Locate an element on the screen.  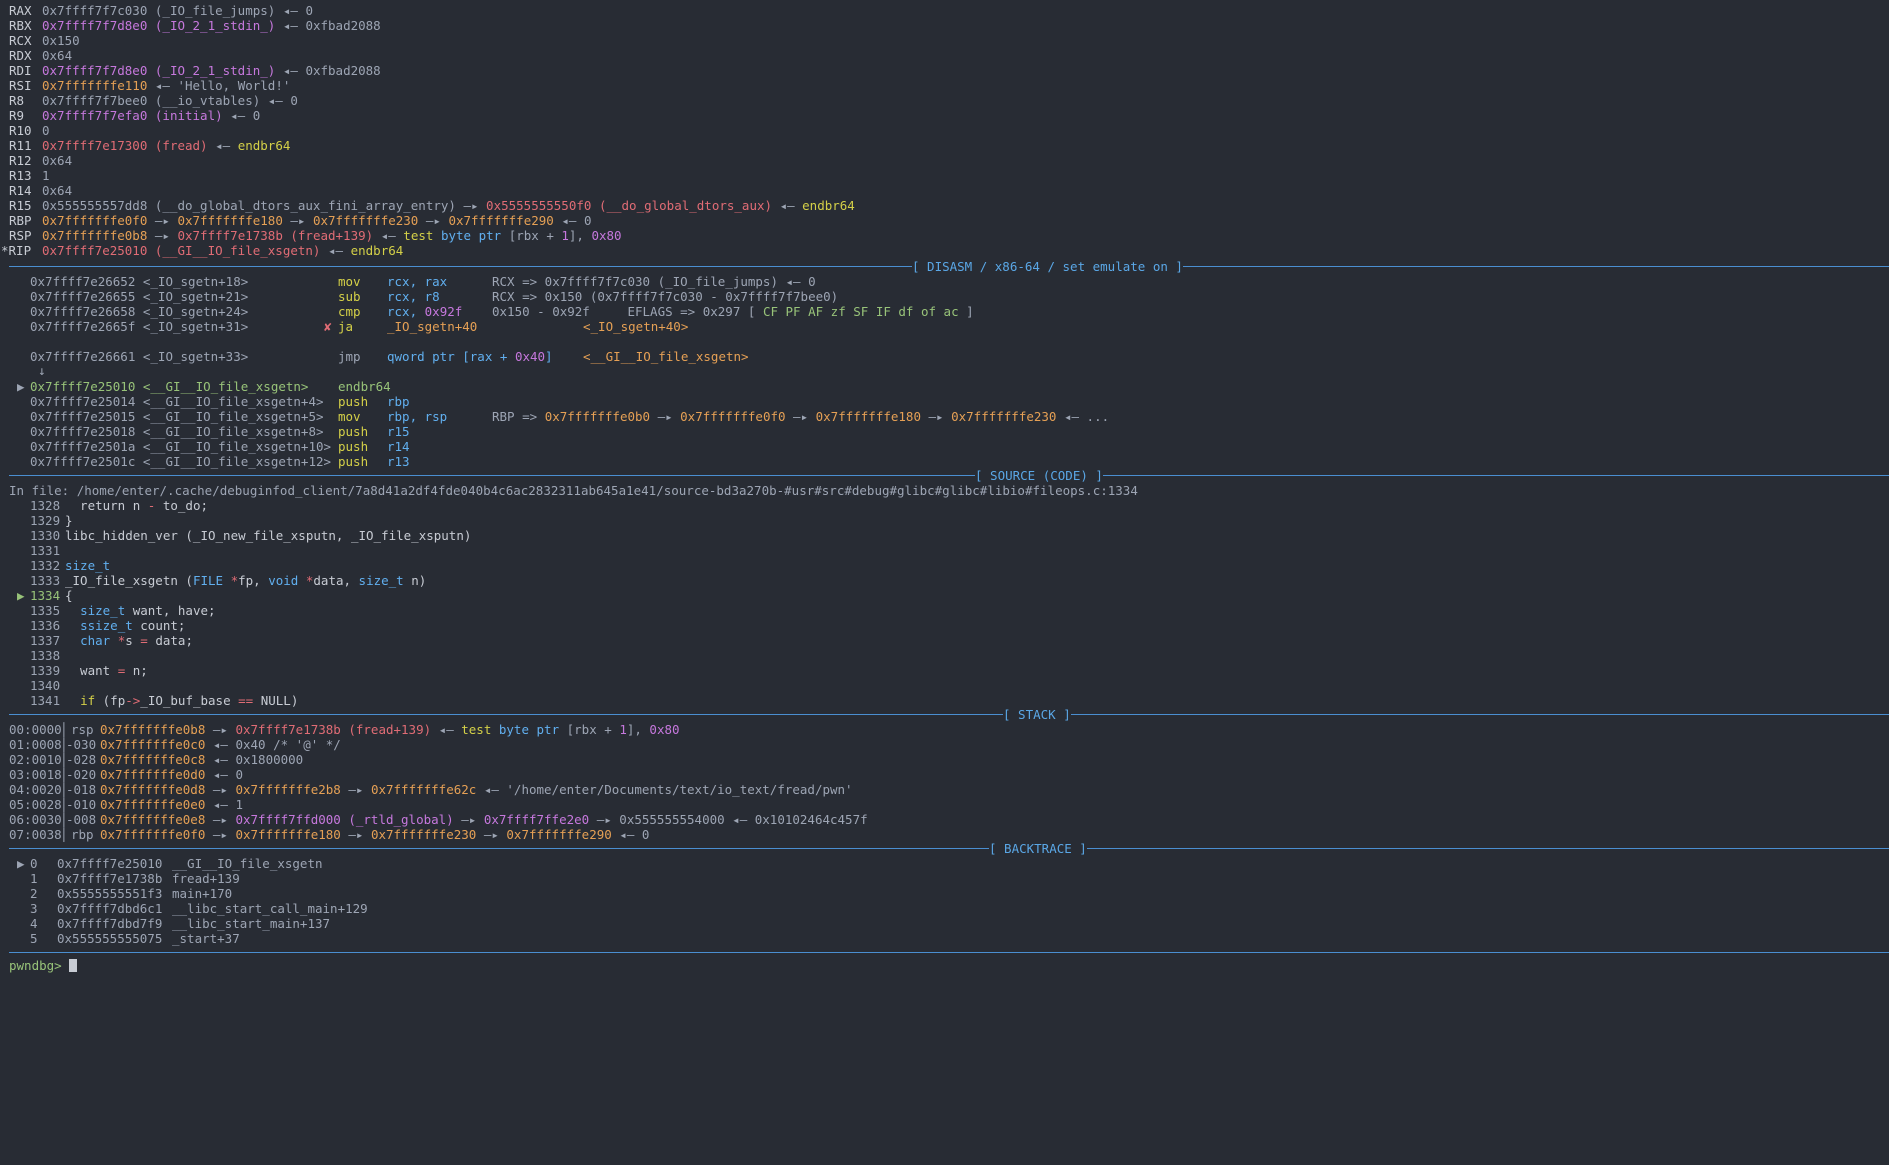
bottom-rule is located at coordinates (949, 952).